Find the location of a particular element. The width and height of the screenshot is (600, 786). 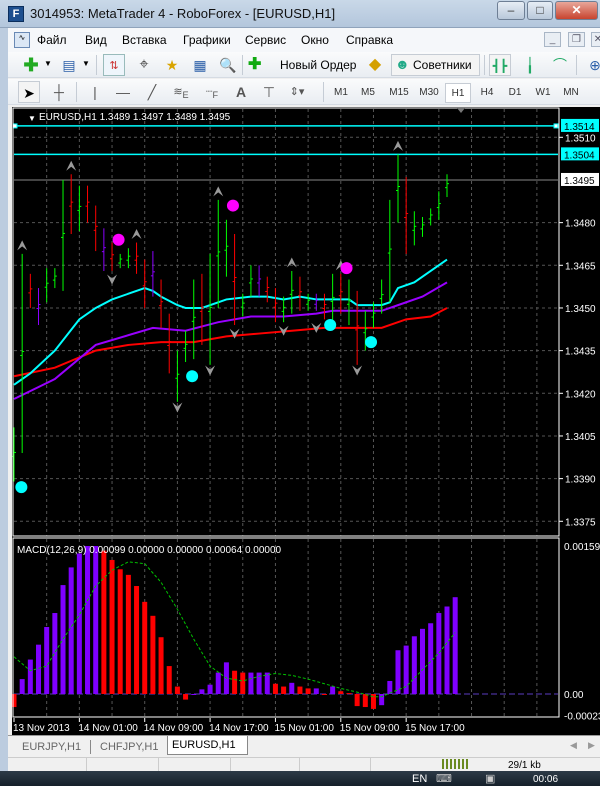

new-order-icon: ✚ is located at coordinates (255, 64).